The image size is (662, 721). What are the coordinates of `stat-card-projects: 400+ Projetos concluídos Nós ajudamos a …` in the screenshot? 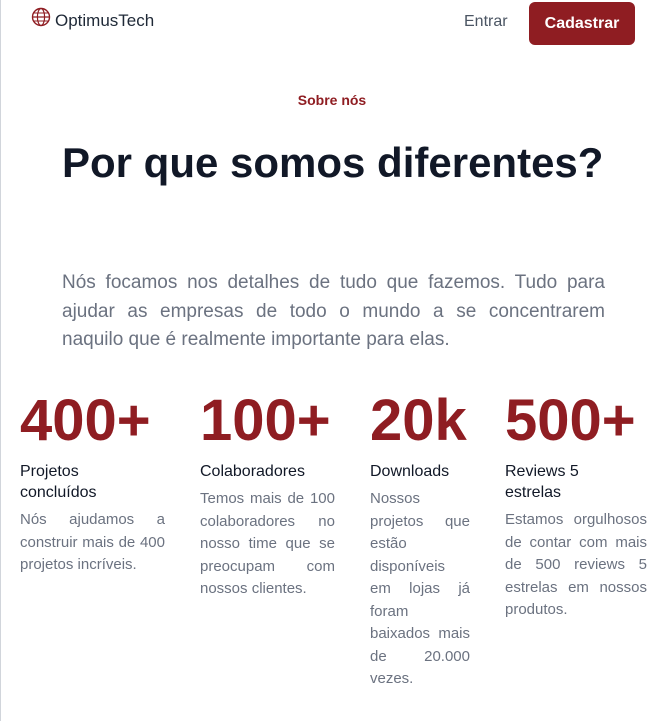 It's located at (92, 481).